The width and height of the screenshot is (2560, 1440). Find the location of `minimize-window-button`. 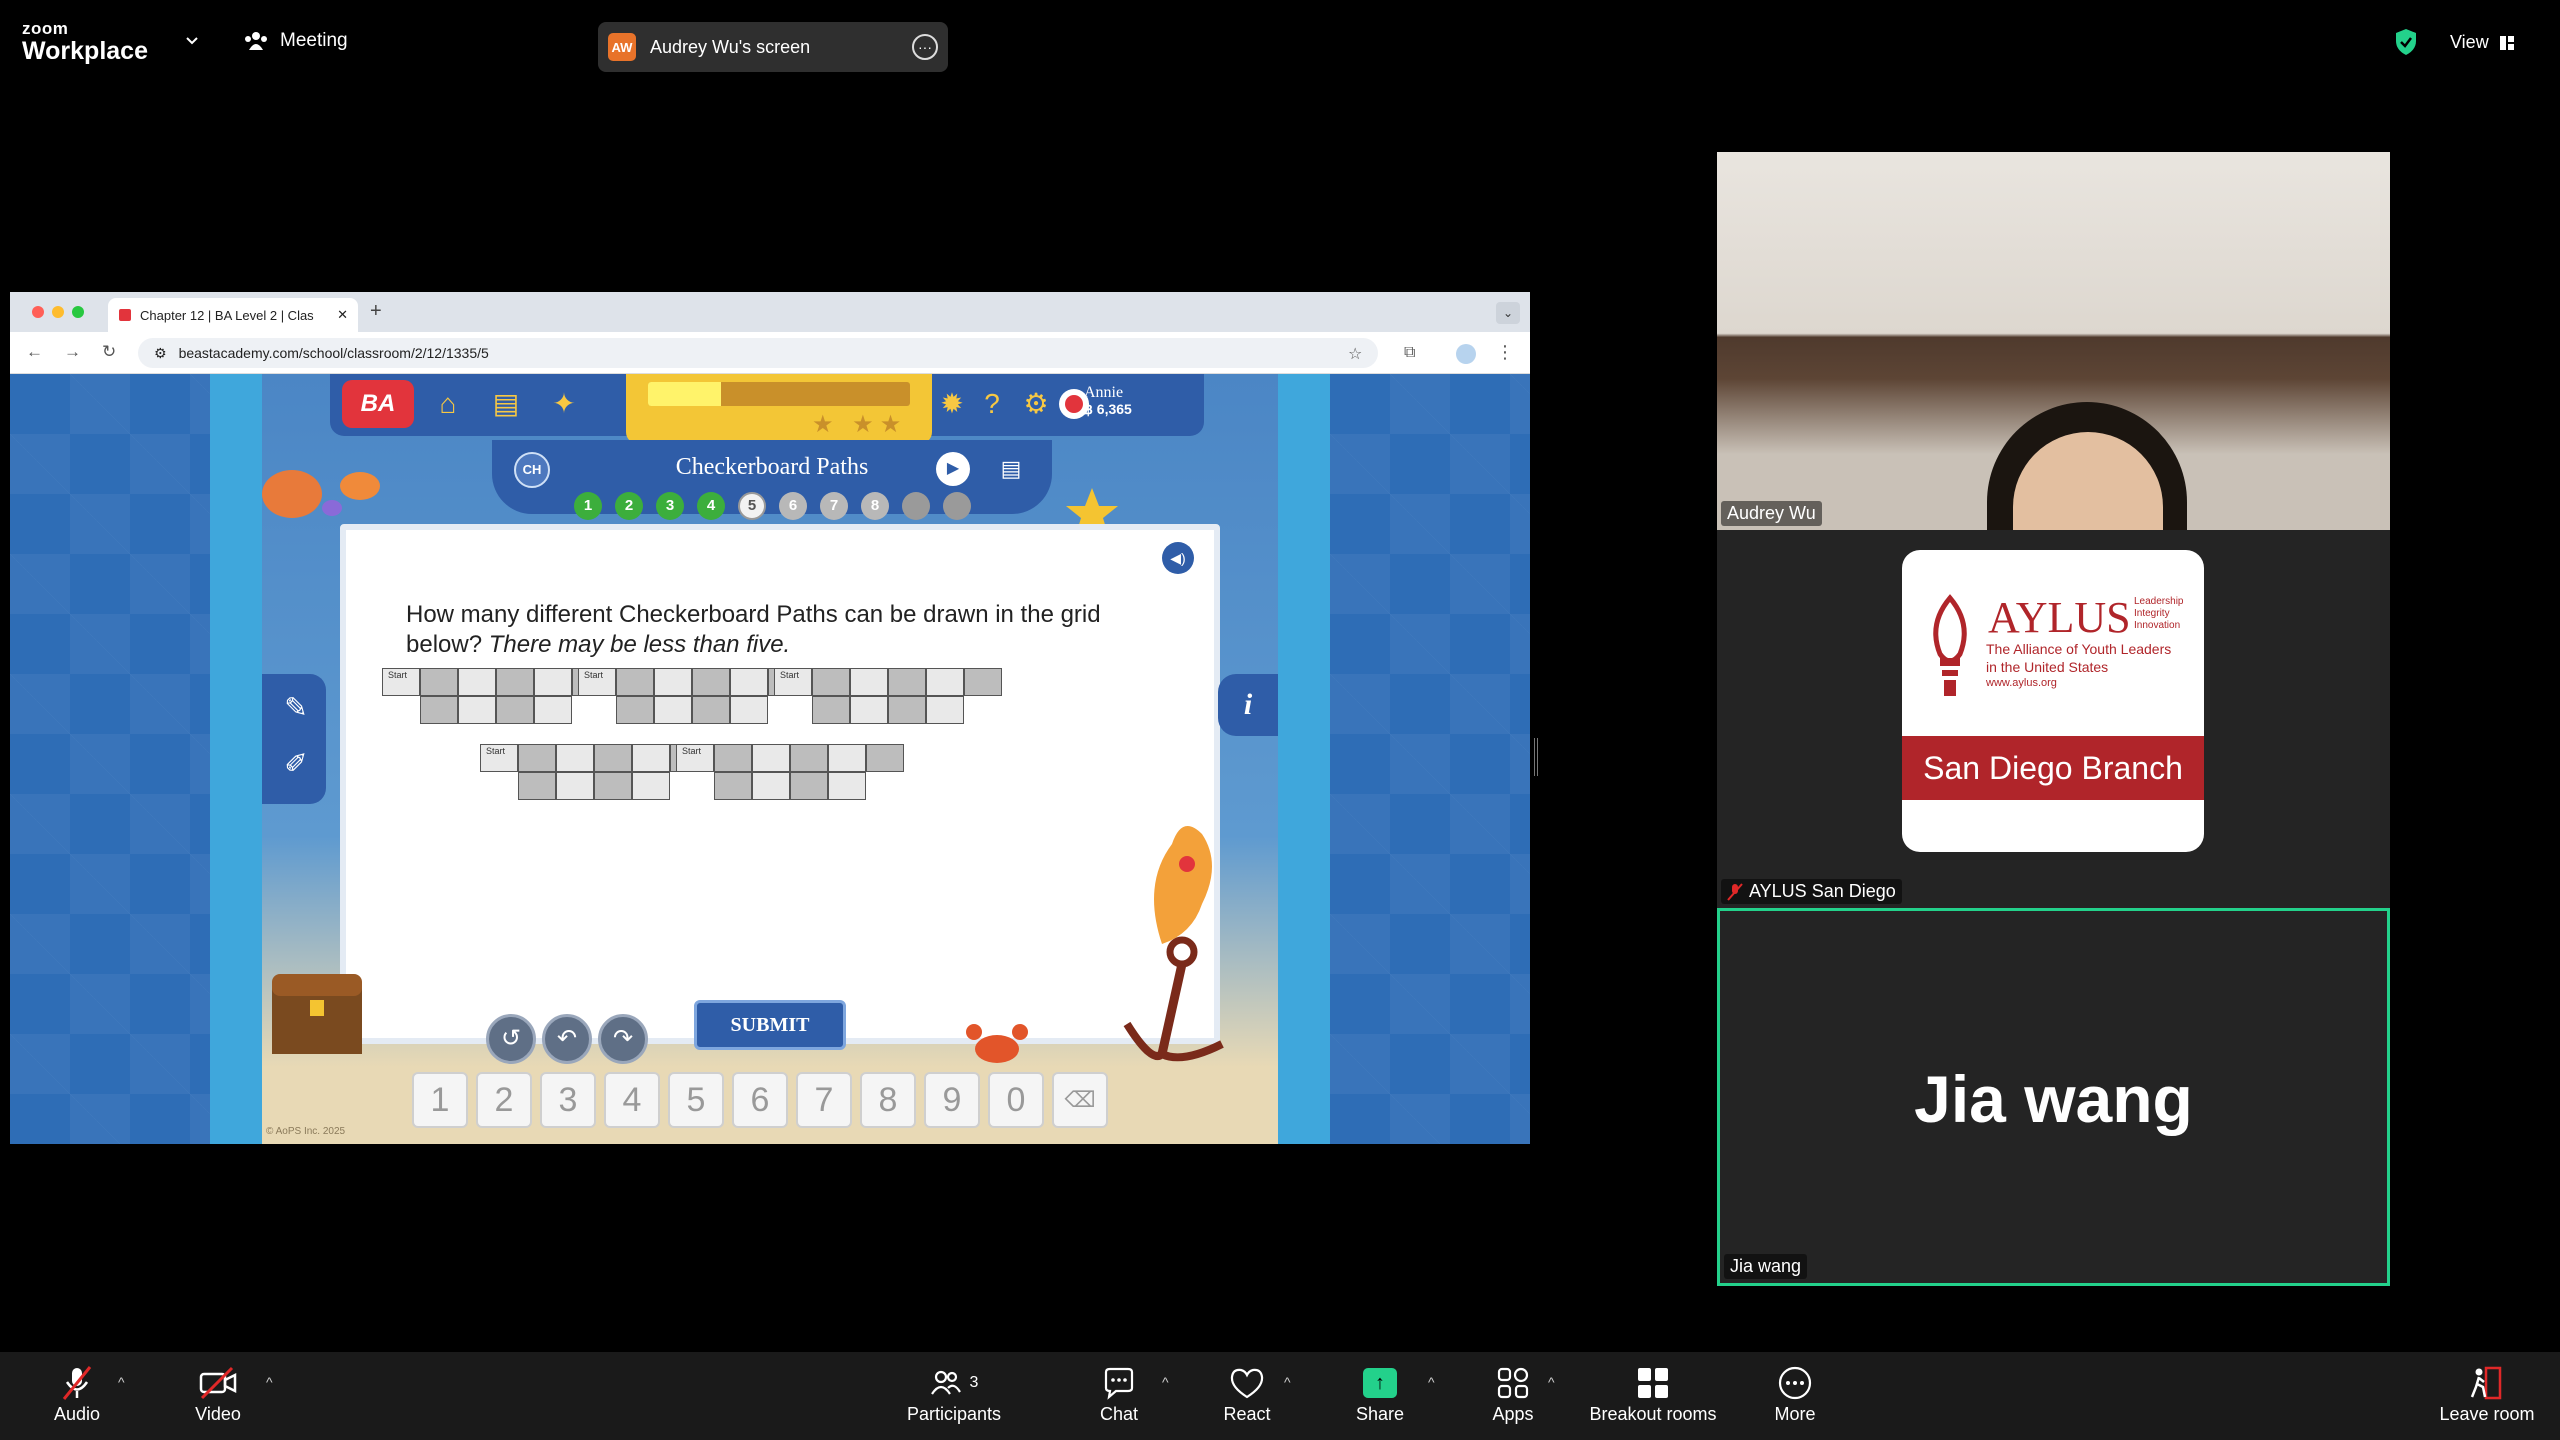

minimize-window-button is located at coordinates (58, 312).